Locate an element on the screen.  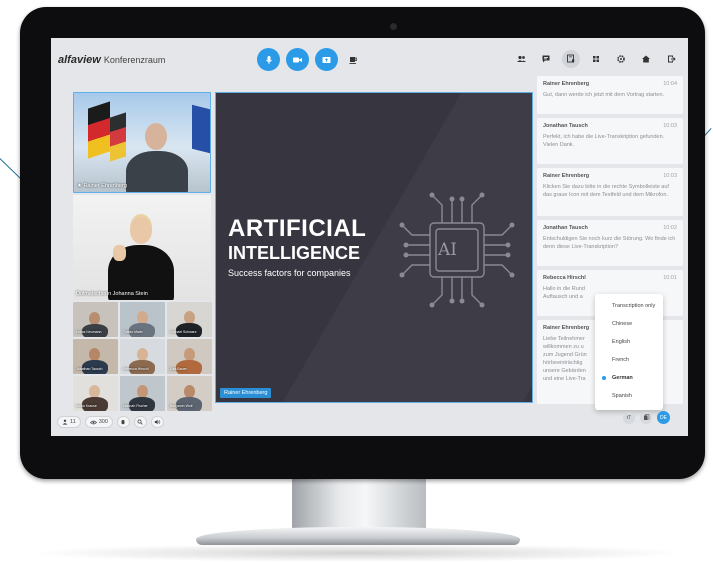
screenshare-button is located at coordinates (326, 59).